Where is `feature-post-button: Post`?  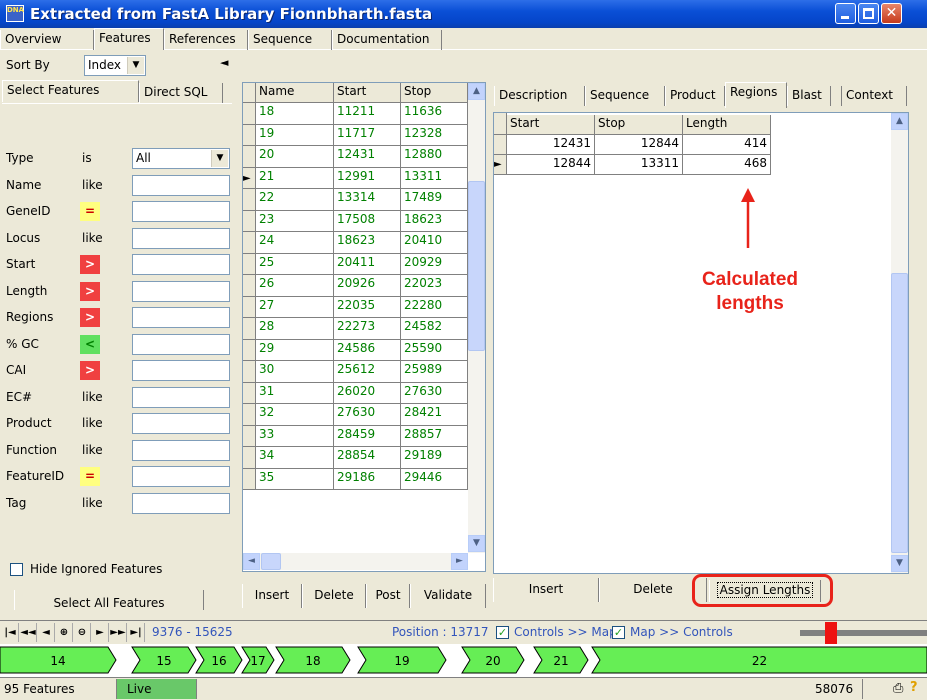
feature-post-button: Post is located at coordinates (388, 596).